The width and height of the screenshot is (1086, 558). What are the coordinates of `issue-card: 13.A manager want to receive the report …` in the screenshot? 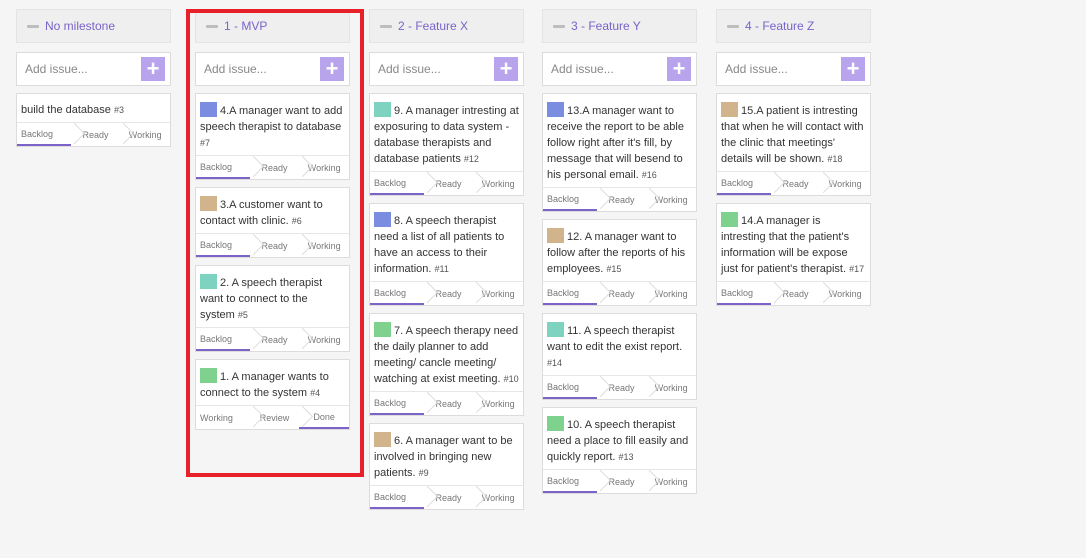 It's located at (619, 152).